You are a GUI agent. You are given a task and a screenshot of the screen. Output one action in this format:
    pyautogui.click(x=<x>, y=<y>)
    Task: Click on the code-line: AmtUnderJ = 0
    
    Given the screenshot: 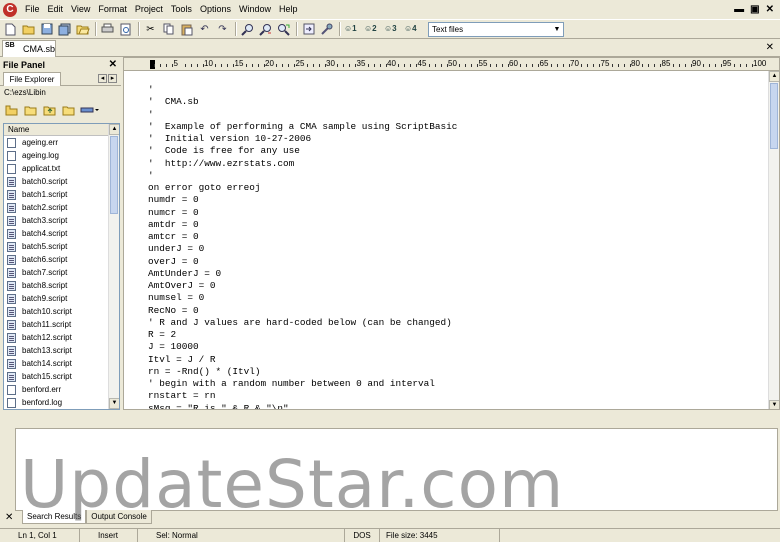 What is the action you would take?
    pyautogui.click(x=455, y=274)
    